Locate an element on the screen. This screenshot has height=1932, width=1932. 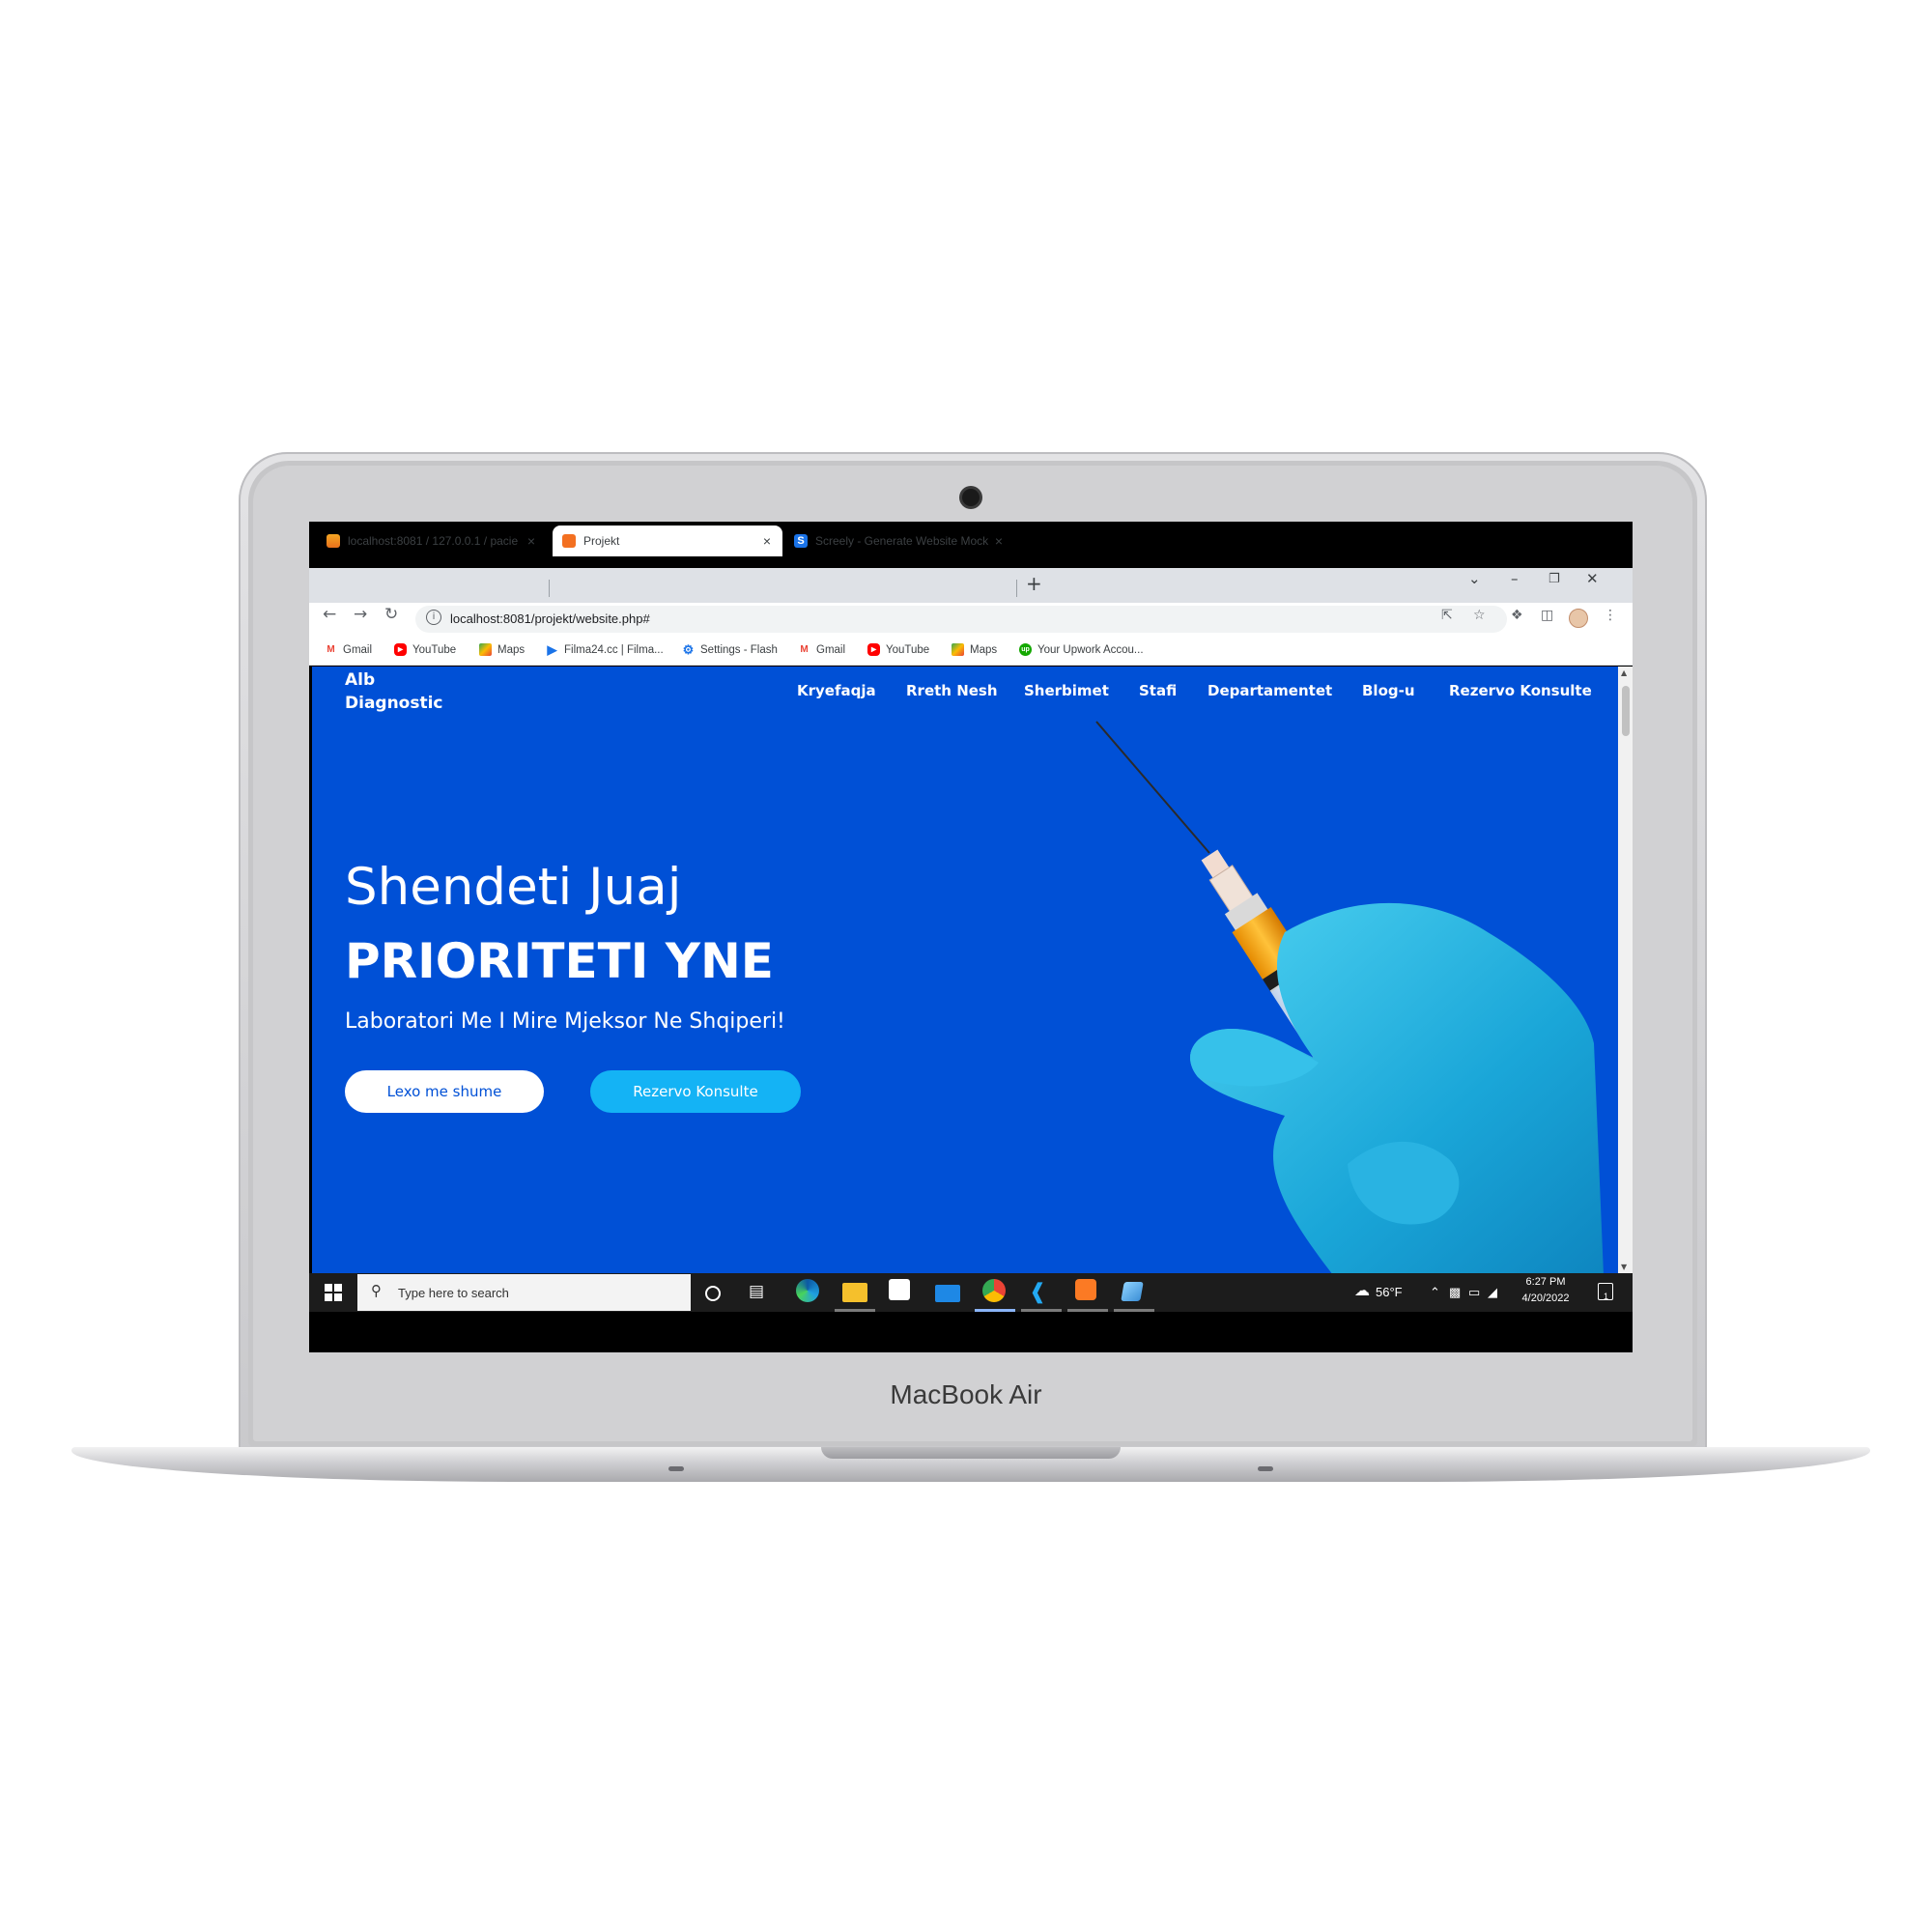
windows-start-icon is located at coordinates (333, 1292).